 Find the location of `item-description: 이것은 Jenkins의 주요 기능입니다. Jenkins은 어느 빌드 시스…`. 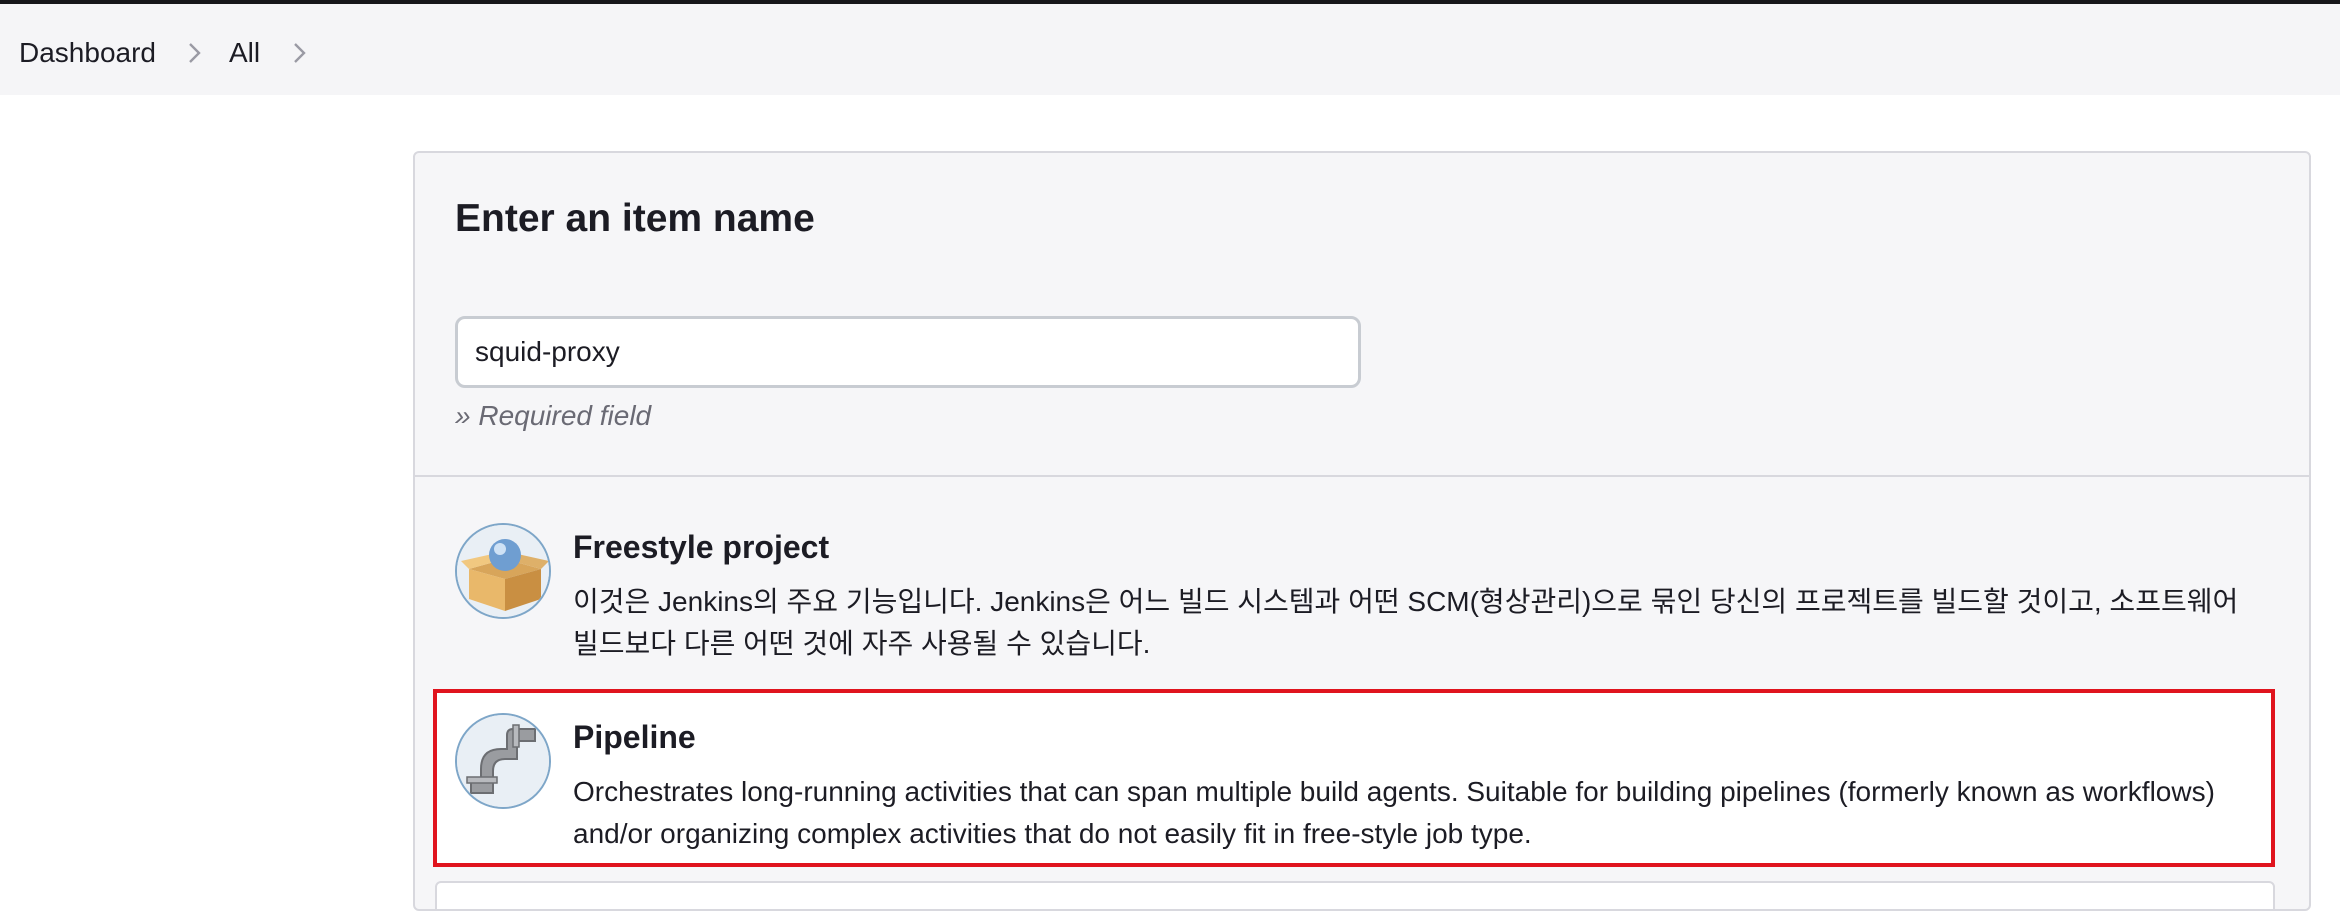

item-description: 이것은 Jenkins의 주요 기능입니다. Jenkins은 어느 빌드 시스… is located at coordinates (1406, 622).